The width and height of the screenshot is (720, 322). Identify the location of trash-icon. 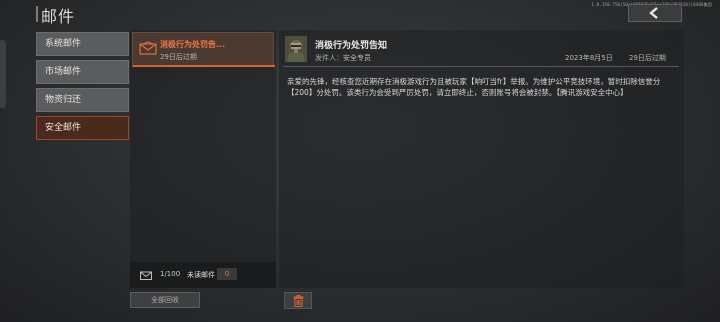
(298, 300).